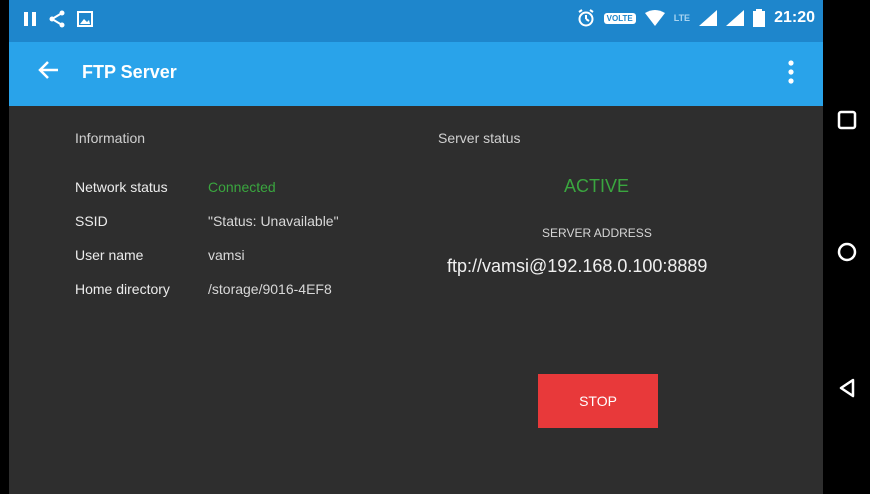 Image resolution: width=870 pixels, height=494 pixels. What do you see at coordinates (242, 187) in the screenshot?
I see `network-status-value: Connected` at bounding box center [242, 187].